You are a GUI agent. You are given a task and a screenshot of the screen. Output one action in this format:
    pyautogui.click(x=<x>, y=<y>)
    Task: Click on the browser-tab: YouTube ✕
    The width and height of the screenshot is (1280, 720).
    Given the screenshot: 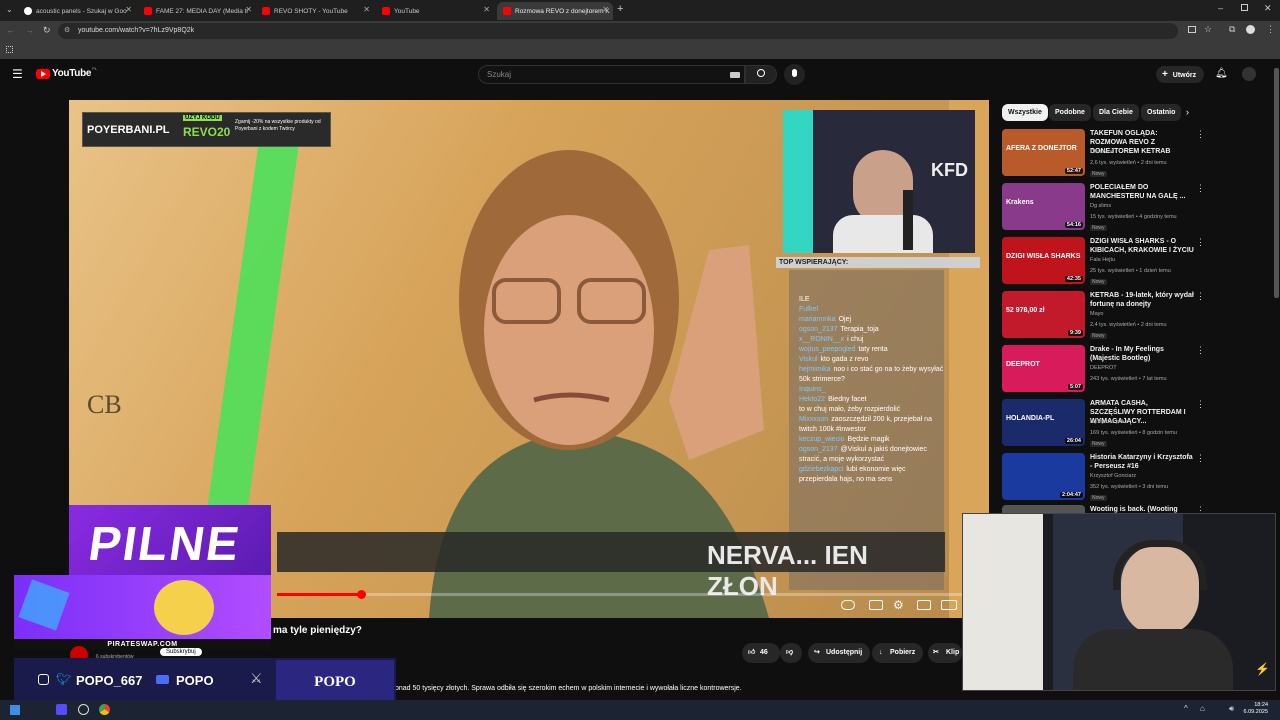 What is the action you would take?
    pyautogui.click(x=435, y=11)
    